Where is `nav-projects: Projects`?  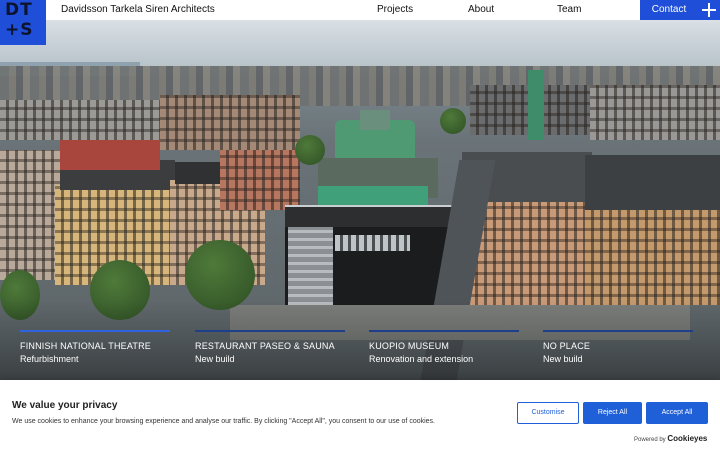 nav-projects: Projects is located at coordinates (395, 9).